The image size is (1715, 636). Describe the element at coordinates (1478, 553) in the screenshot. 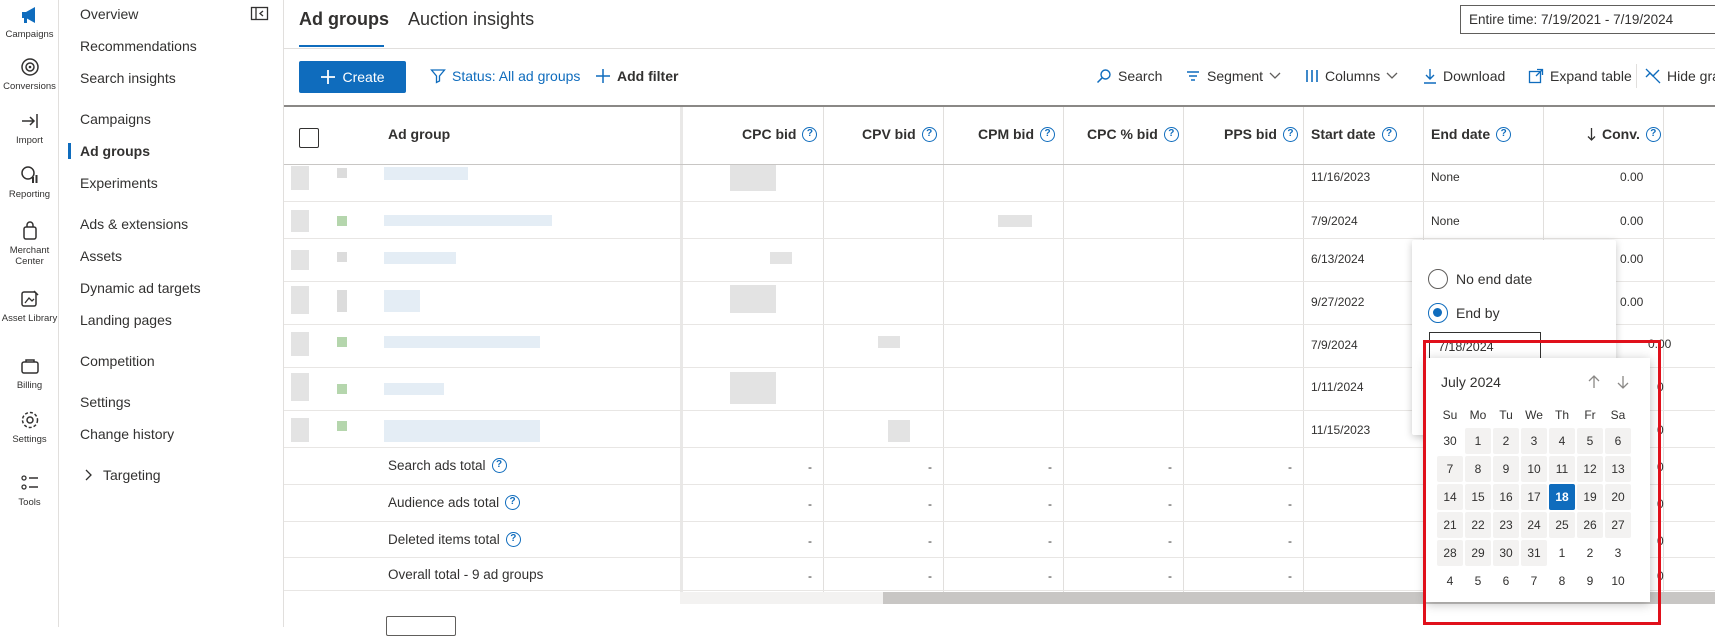

I see `calendar-day: 29` at that location.